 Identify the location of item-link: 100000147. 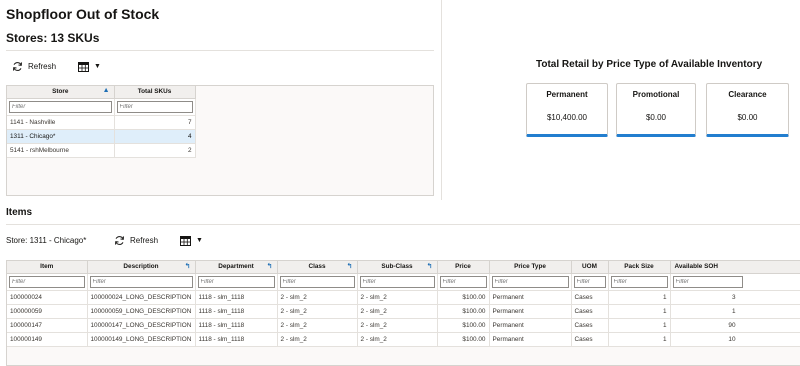
(47, 325).